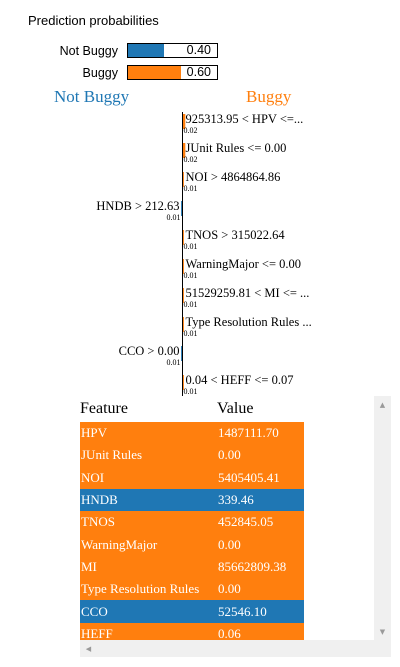 This screenshot has height=667, width=400. What do you see at coordinates (148, 409) in the screenshot?
I see `header-feature: Feature` at bounding box center [148, 409].